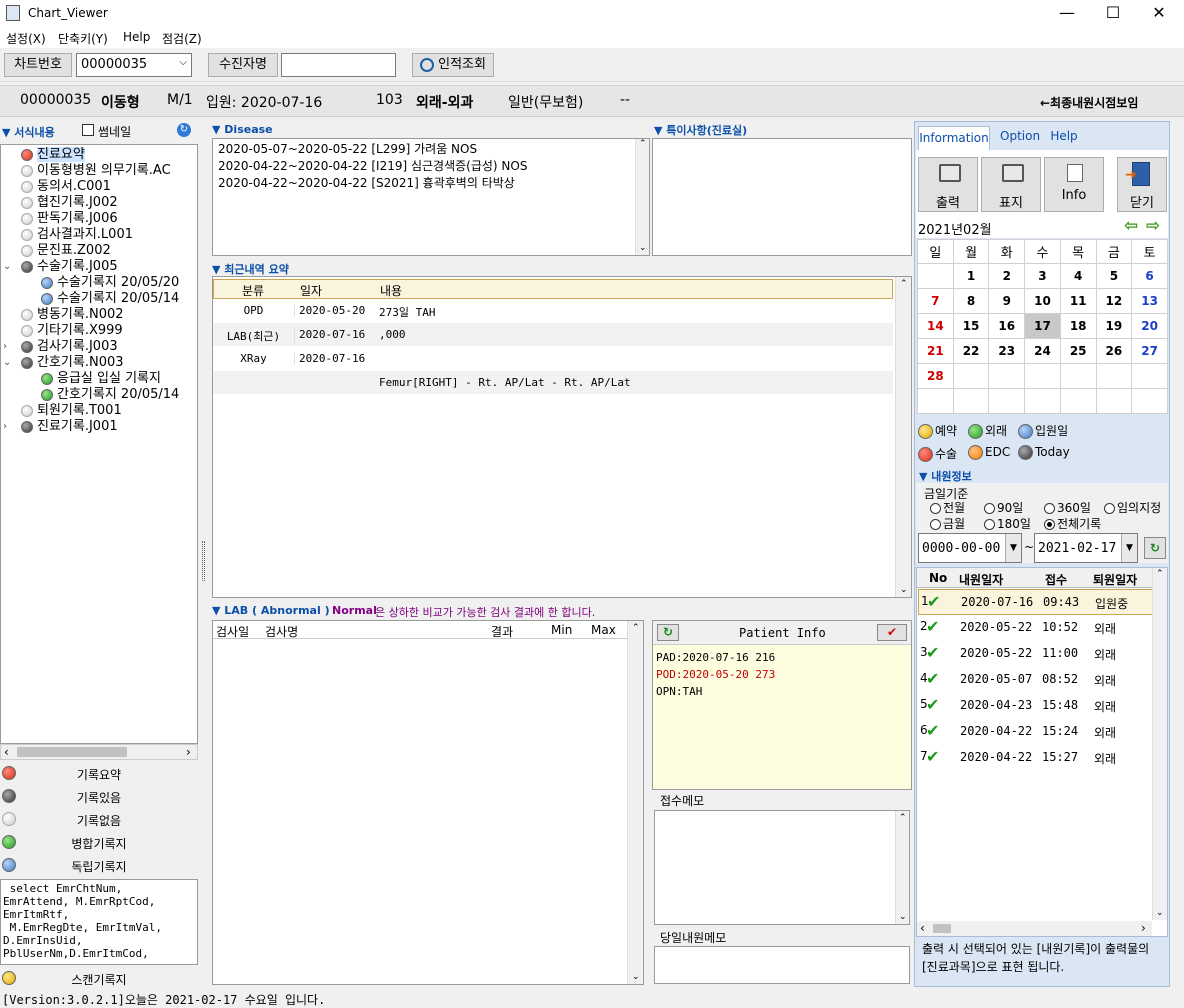  Describe the element at coordinates (903, 437) in the screenshot. I see `recent-vscroll: ⌃ ⌄` at that location.